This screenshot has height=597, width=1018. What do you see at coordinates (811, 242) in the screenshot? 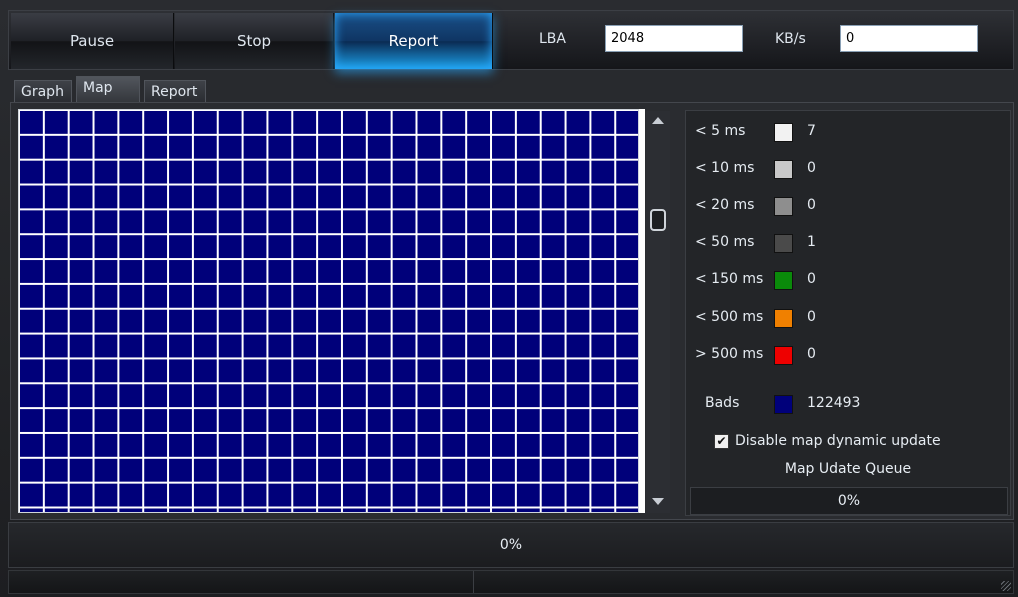
I see `legend-count: 1` at bounding box center [811, 242].